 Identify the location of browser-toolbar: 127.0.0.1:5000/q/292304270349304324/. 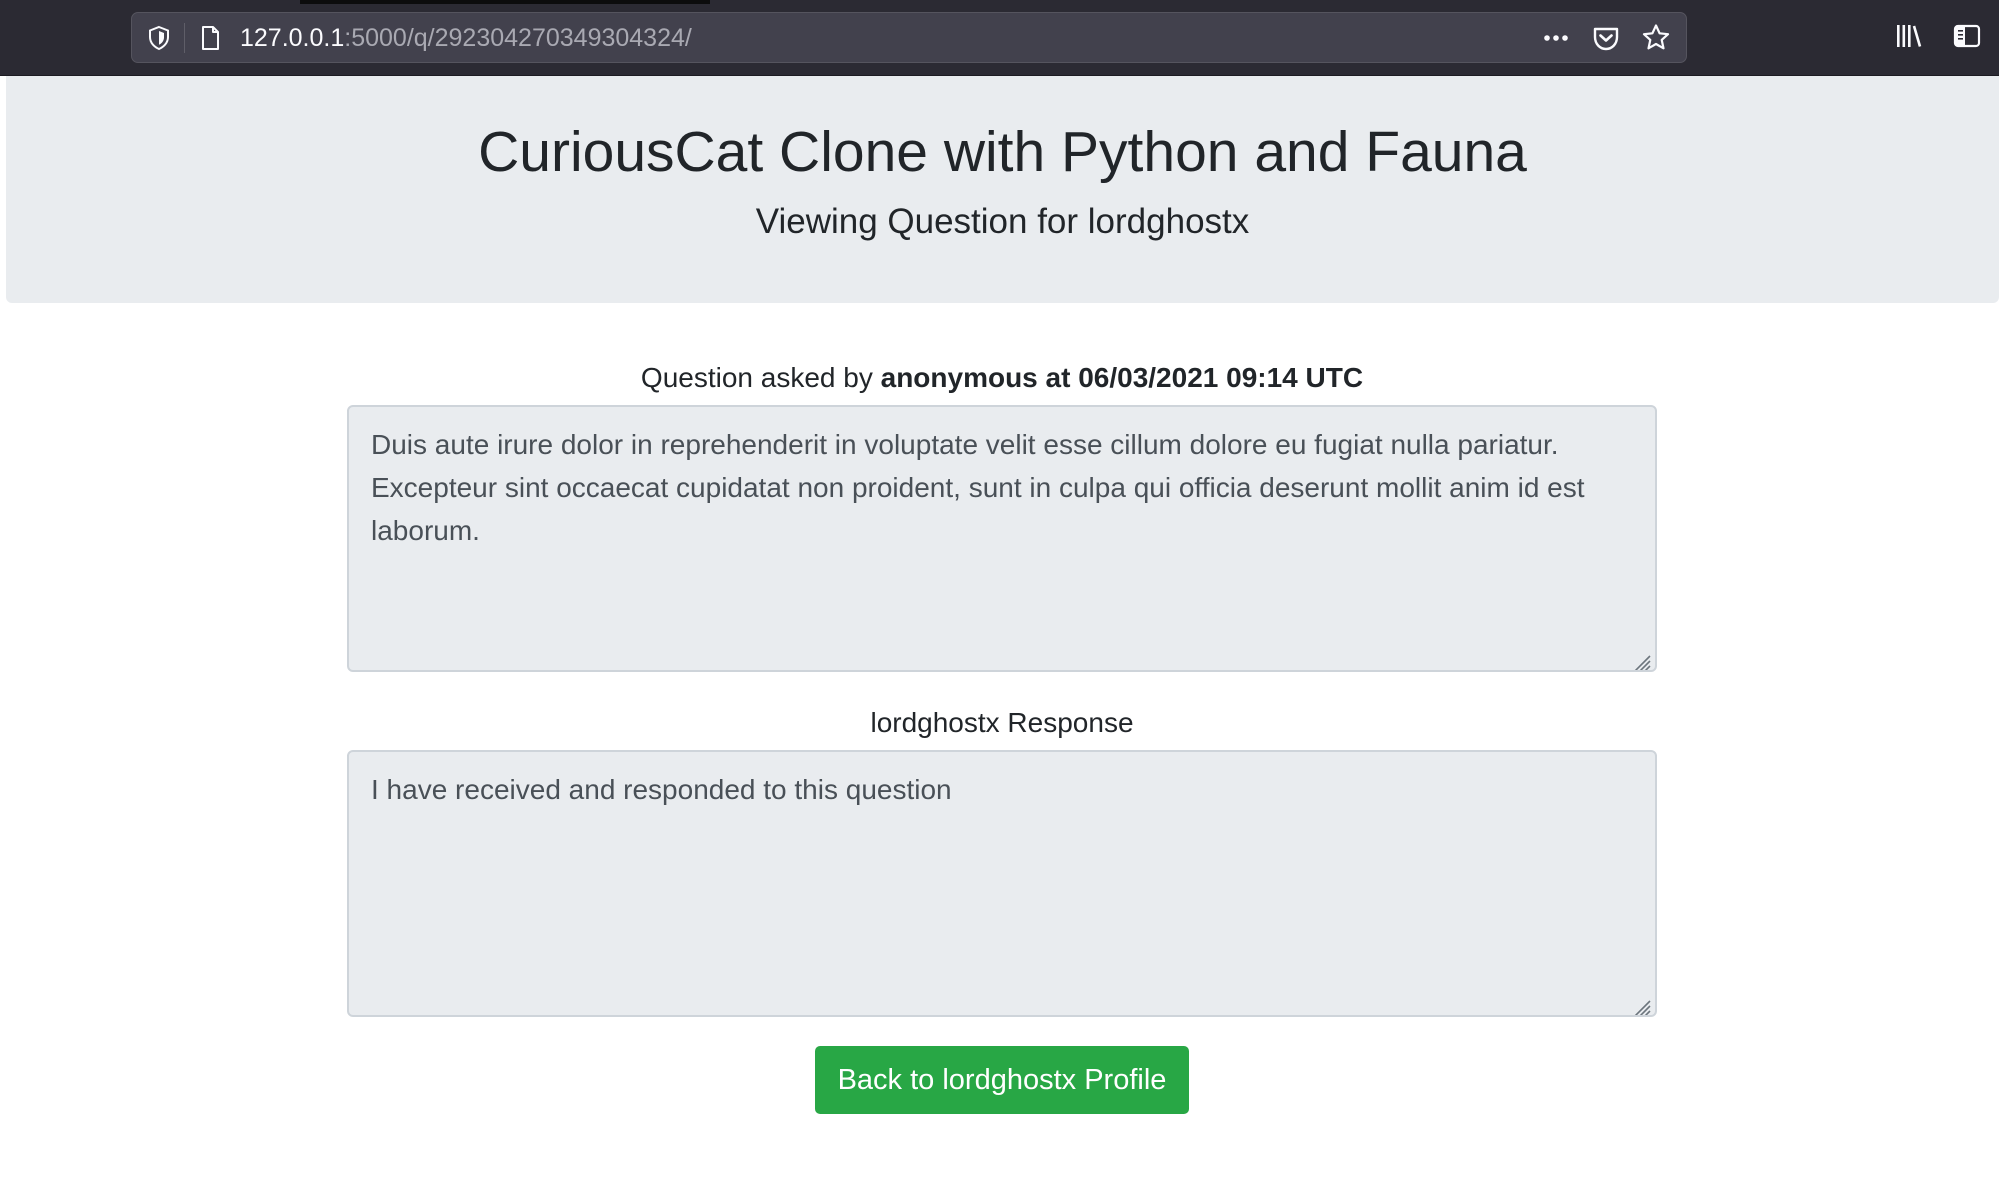
(999, 38).